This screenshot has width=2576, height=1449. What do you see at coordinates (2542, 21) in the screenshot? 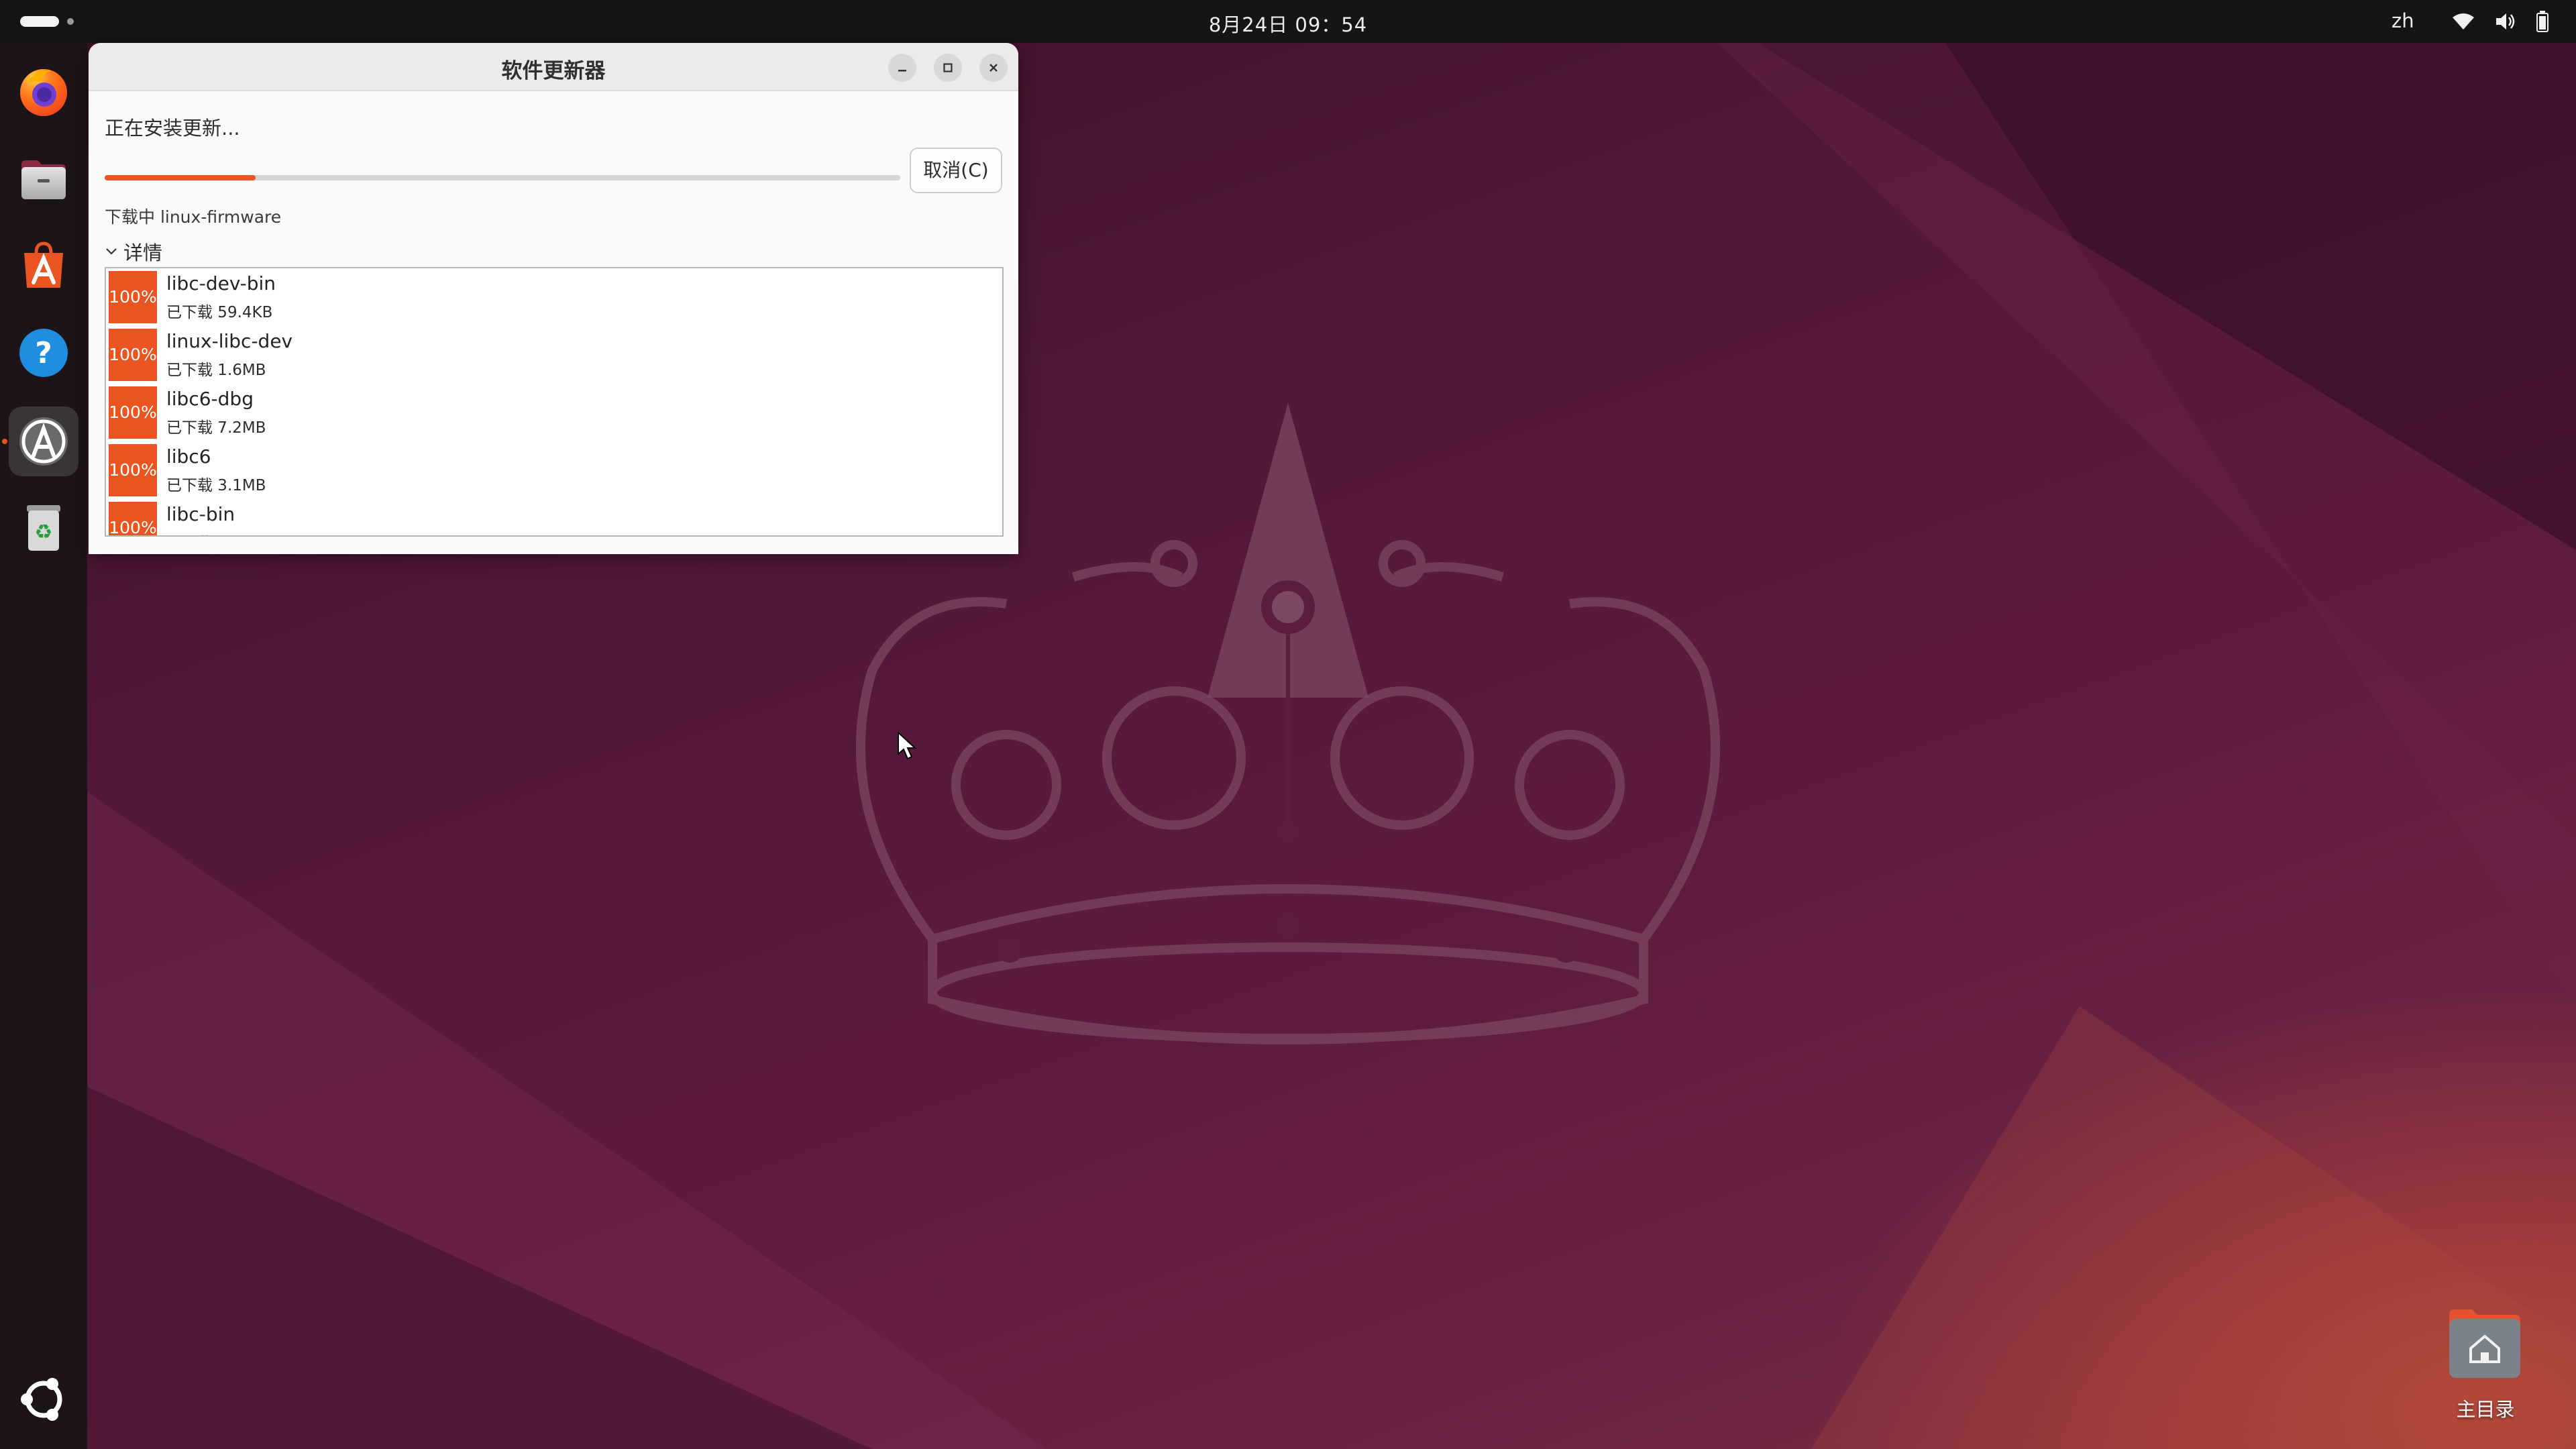
I see `battery-icon` at bounding box center [2542, 21].